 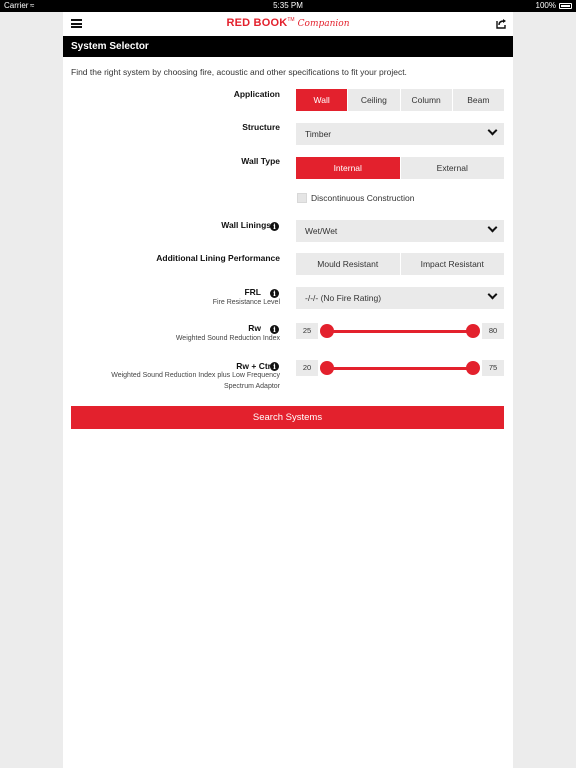 I want to click on wall-type-segmented-control: Internal External, so click(x=400, y=168).